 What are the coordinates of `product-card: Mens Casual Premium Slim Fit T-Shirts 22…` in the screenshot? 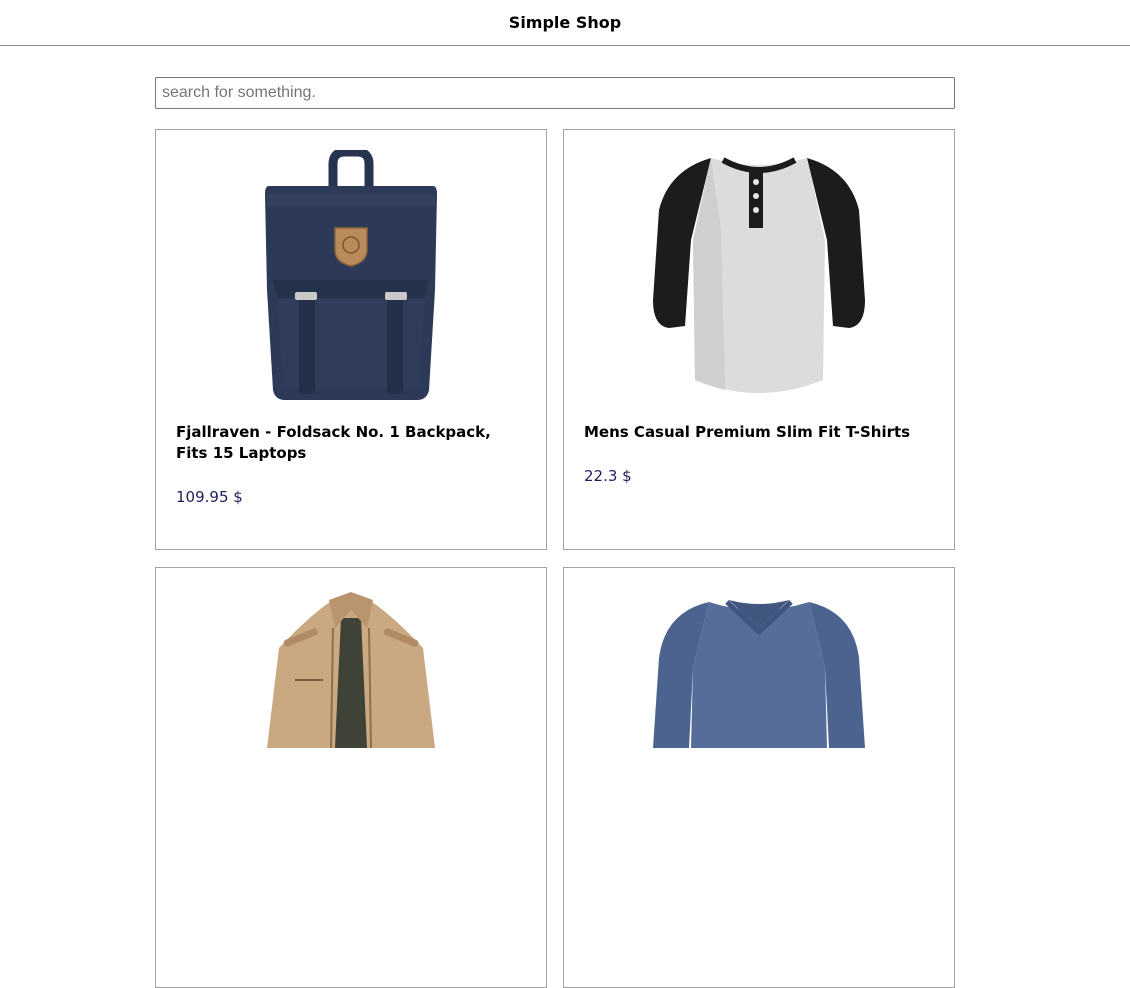 It's located at (759, 339).